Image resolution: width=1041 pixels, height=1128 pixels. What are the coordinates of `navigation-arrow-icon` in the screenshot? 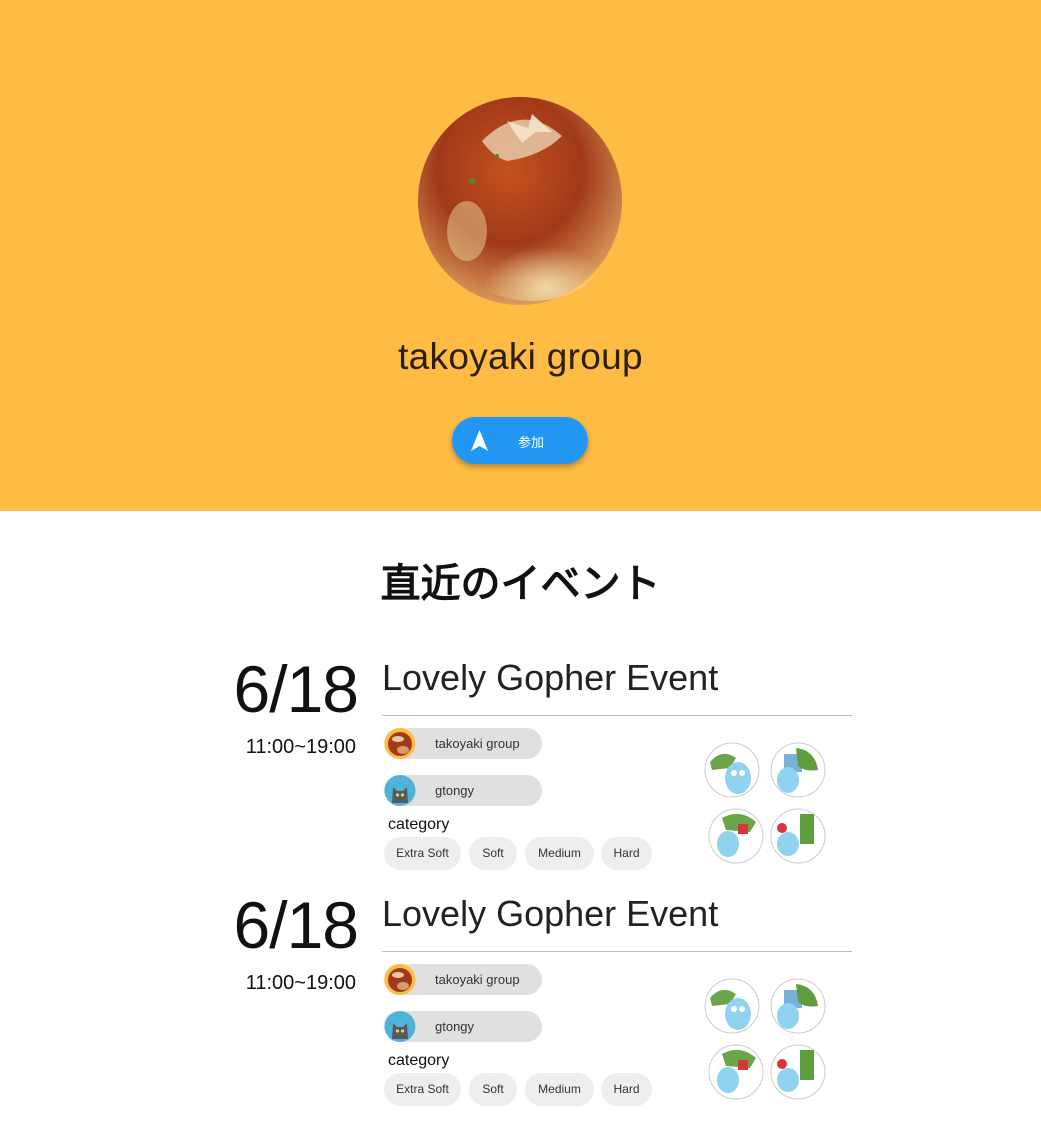 It's located at (479, 440).